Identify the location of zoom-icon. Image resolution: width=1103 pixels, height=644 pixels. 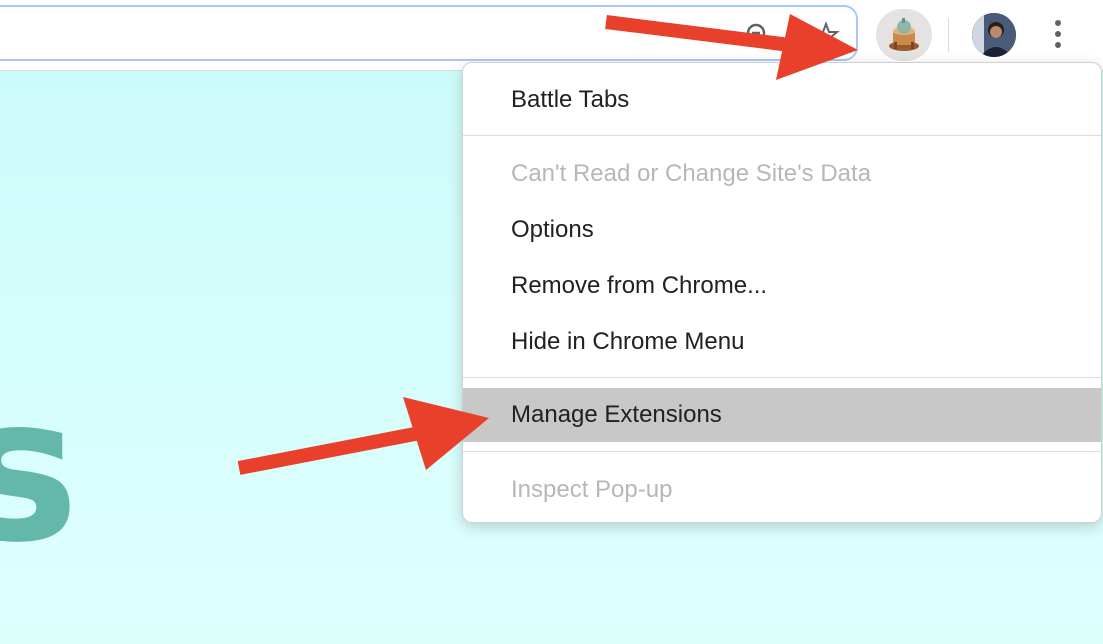
(758, 35).